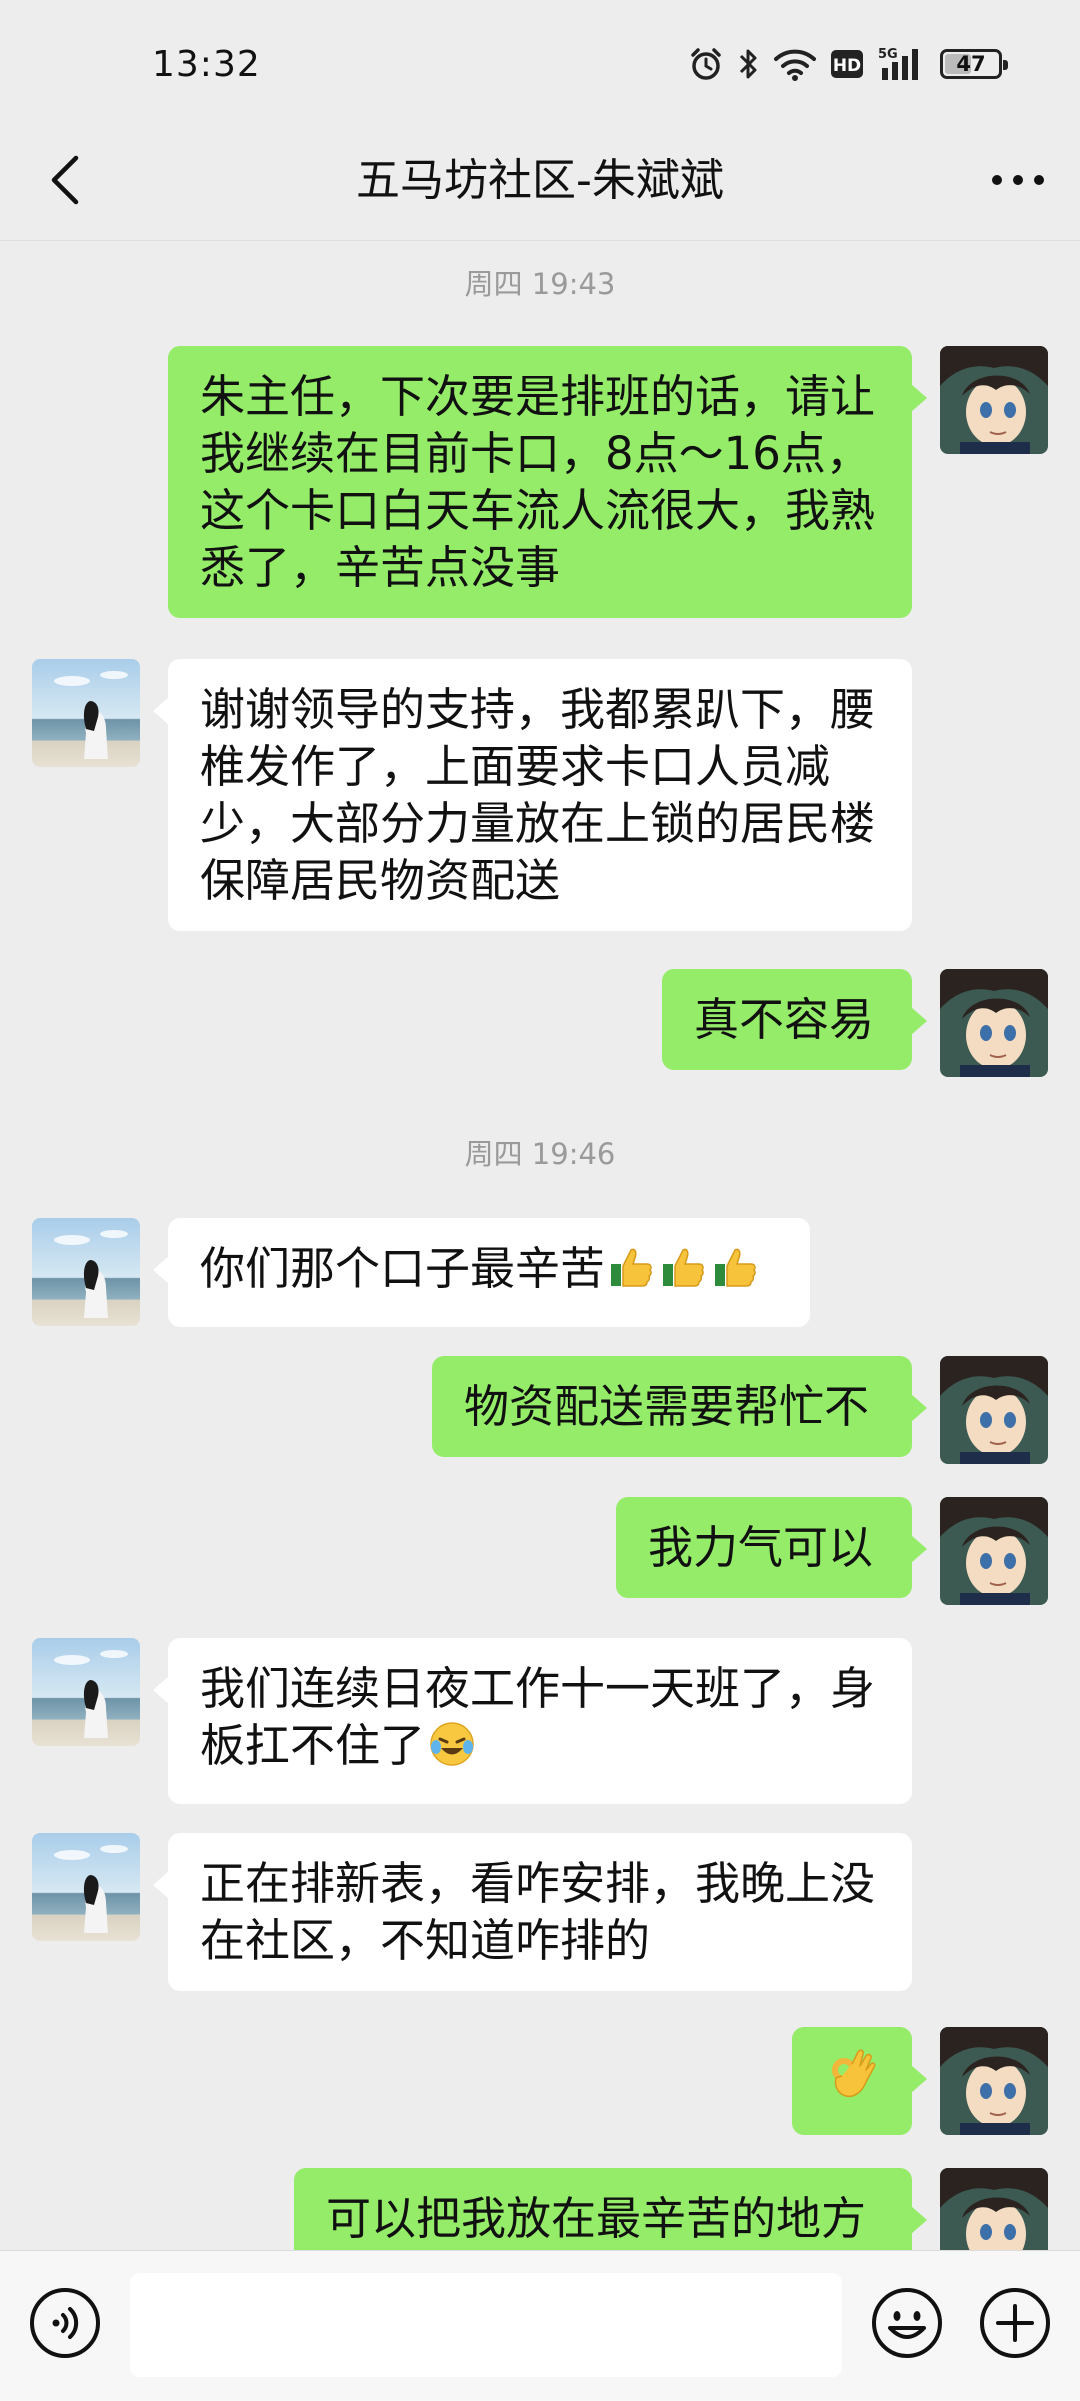 This screenshot has width=1080, height=2401. I want to click on message-text: 正在排新表，看咋安排，我晚上没在社区，不知道咋排的, so click(538, 1912).